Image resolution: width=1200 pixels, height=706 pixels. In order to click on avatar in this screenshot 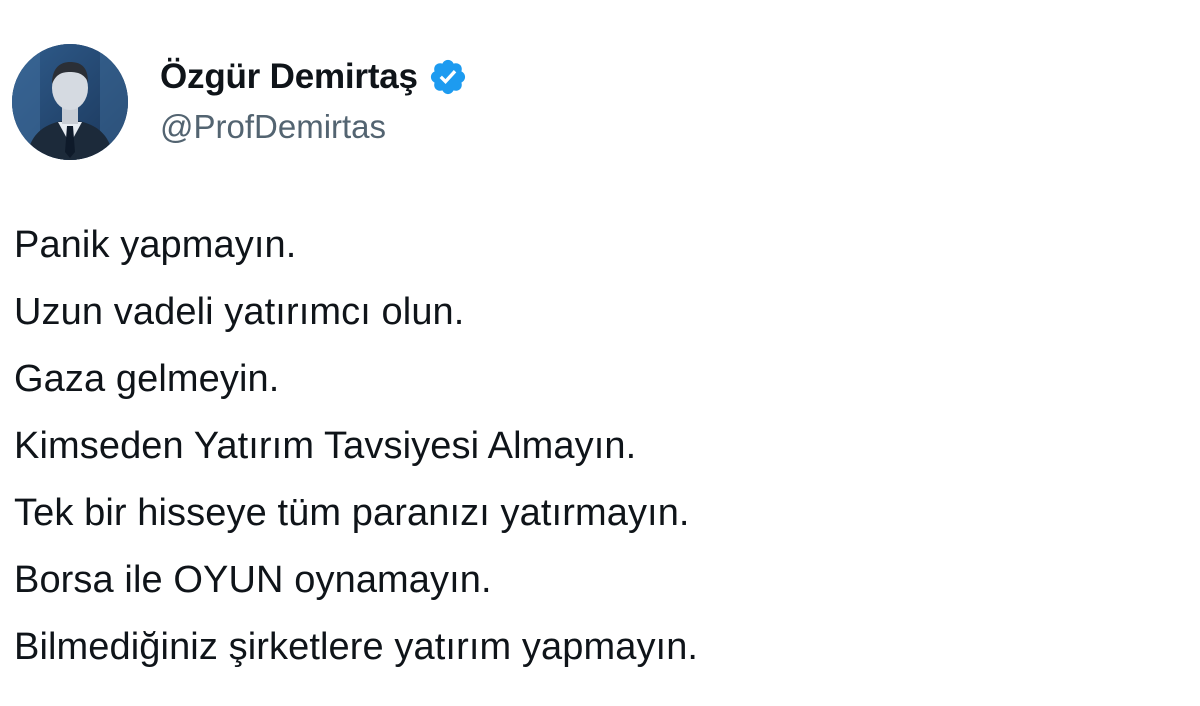, I will do `click(70, 102)`.